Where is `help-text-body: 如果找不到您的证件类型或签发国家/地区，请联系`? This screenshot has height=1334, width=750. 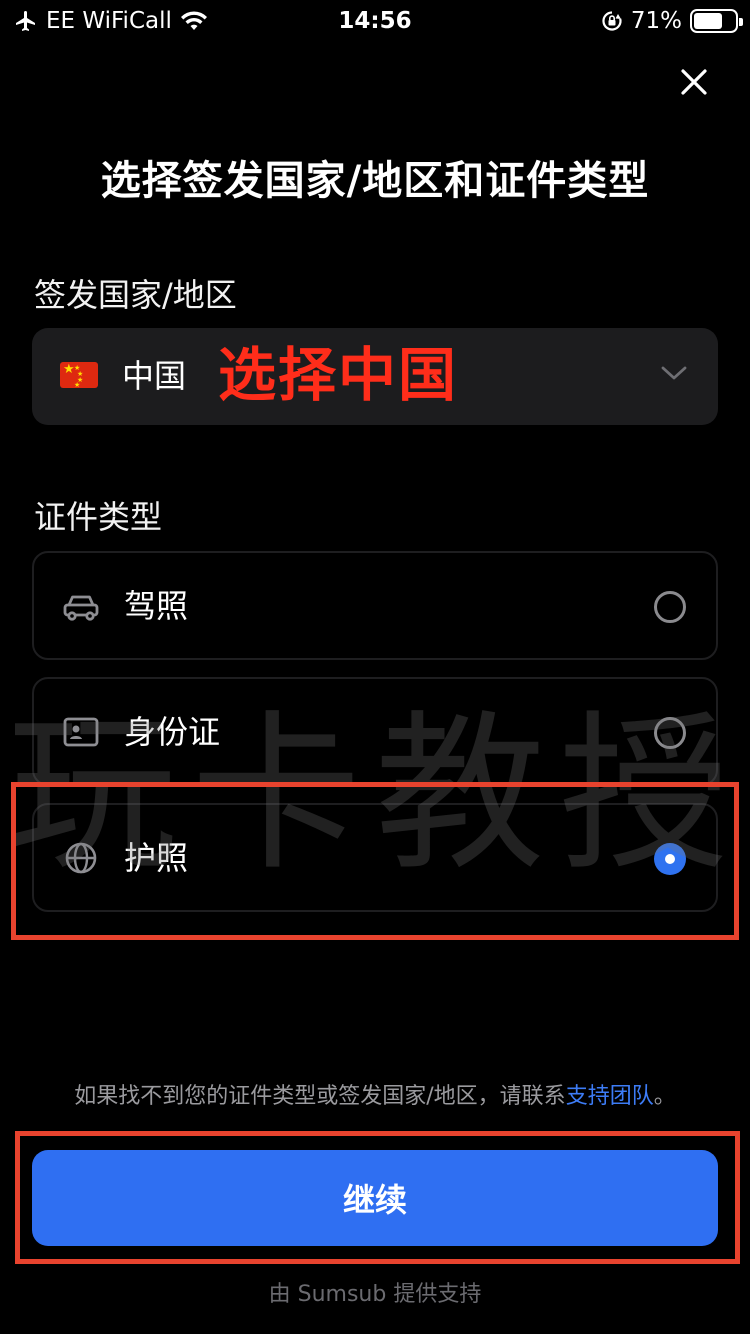
help-text-body: 如果找不到您的证件类型或签发国家/地区，请联系 is located at coordinates (320, 1096).